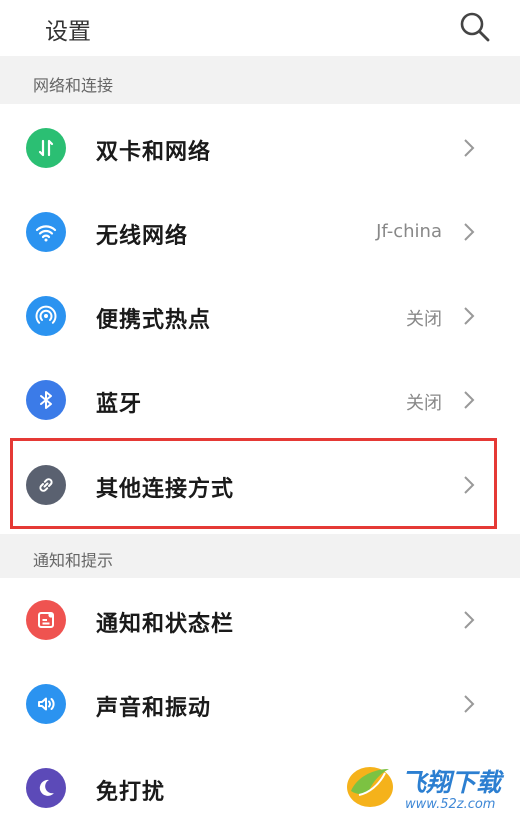 Image resolution: width=520 pixels, height=819 pixels. What do you see at coordinates (260, 556) in the screenshot?
I see `section-header-notifications: 通知和提示` at bounding box center [260, 556].